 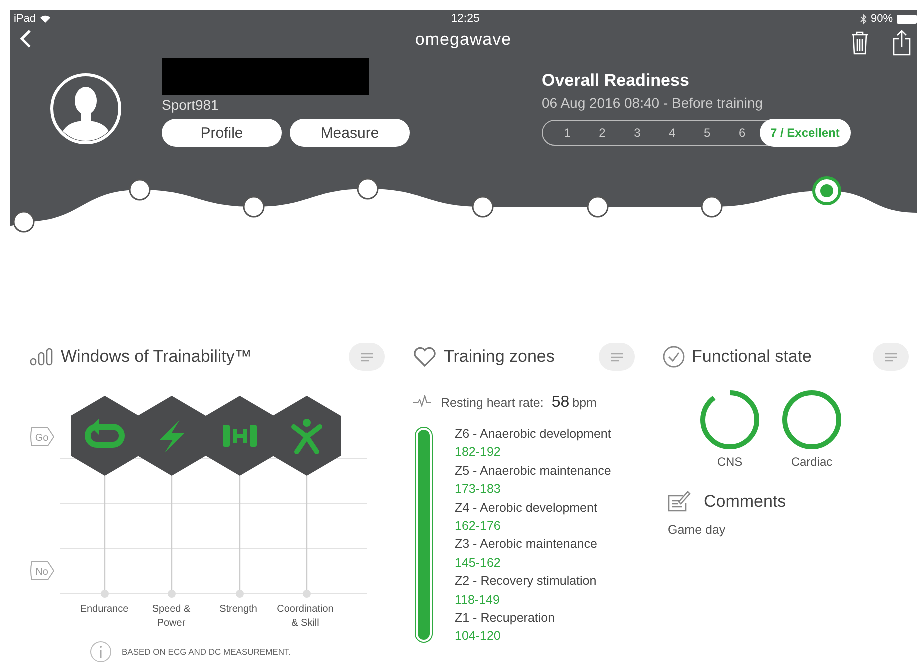 What do you see at coordinates (533, 471) in the screenshot?
I see `zone-name: Z5 - Anaerobic maintenance` at bounding box center [533, 471].